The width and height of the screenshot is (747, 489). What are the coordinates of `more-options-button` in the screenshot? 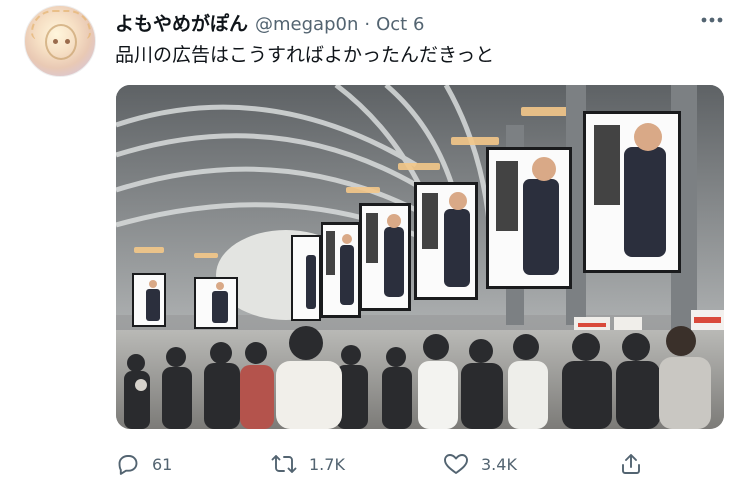 It's located at (712, 20).